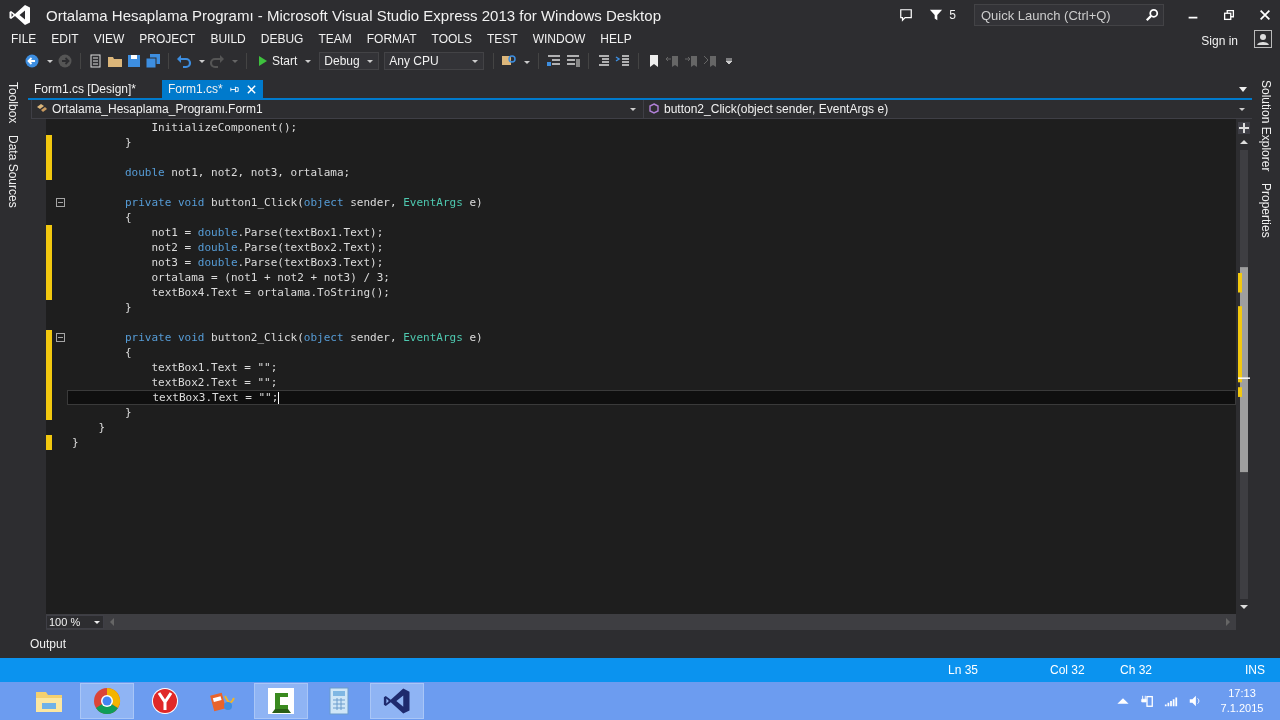 The image size is (1280, 720). Describe the element at coordinates (1147, 701) in the screenshot. I see `power-icon` at that location.